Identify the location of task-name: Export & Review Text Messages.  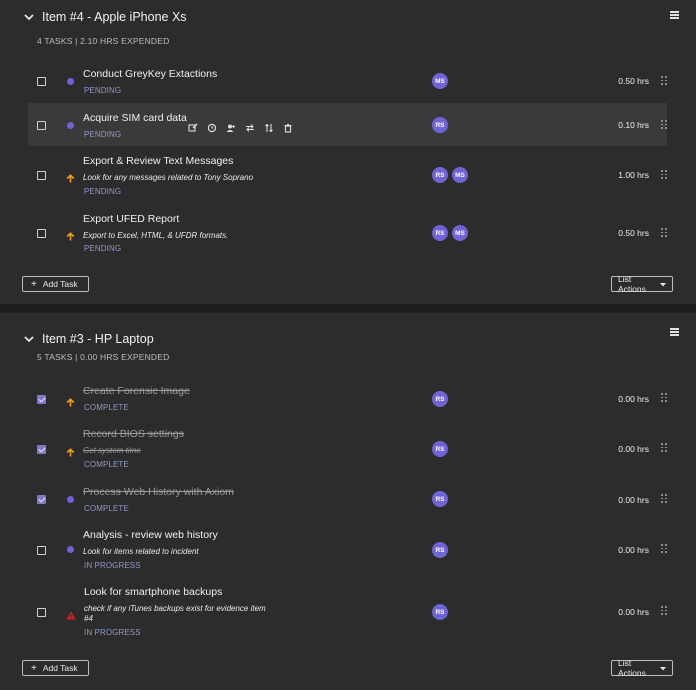
(158, 161).